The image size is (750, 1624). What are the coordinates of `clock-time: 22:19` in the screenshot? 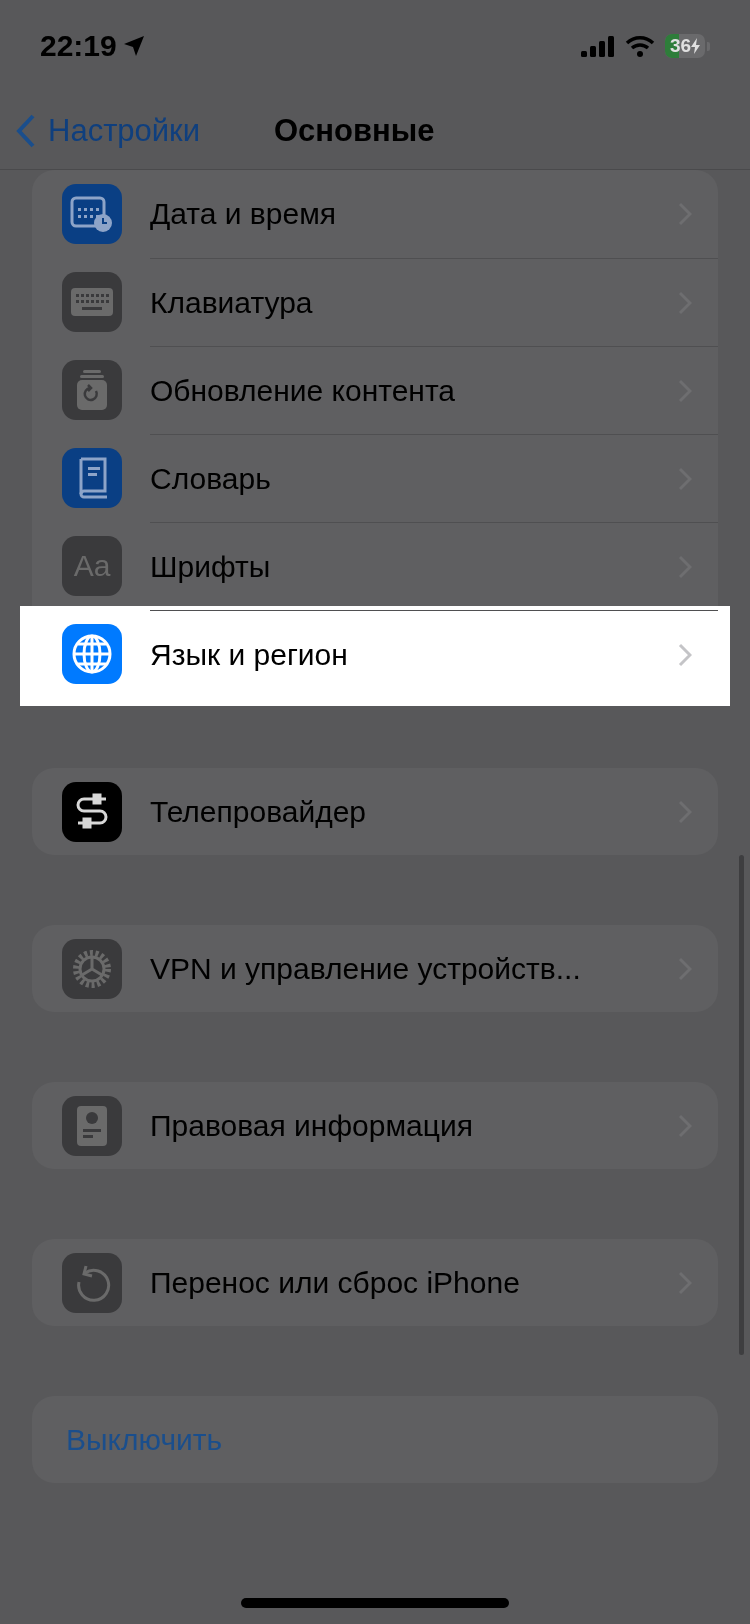 It's located at (78, 46).